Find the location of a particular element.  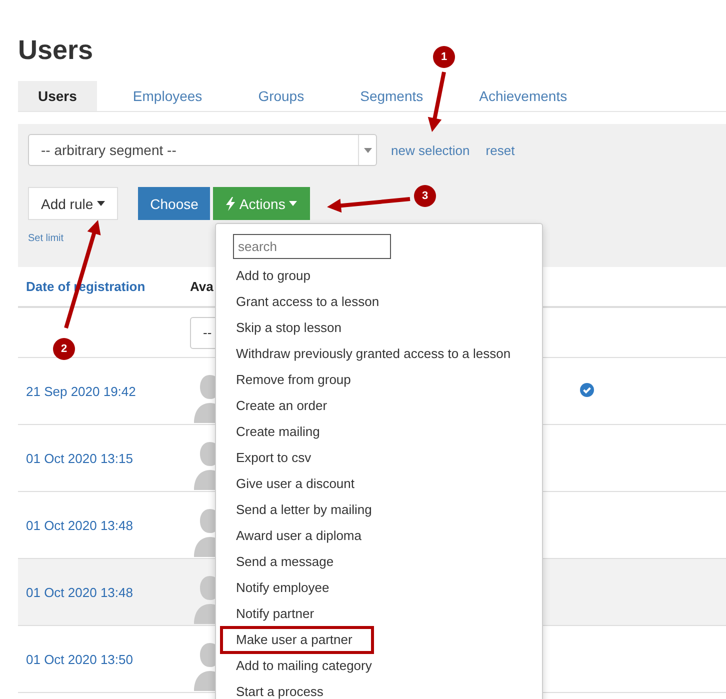

menu-item: Grant access to a lesson is located at coordinates (379, 302).